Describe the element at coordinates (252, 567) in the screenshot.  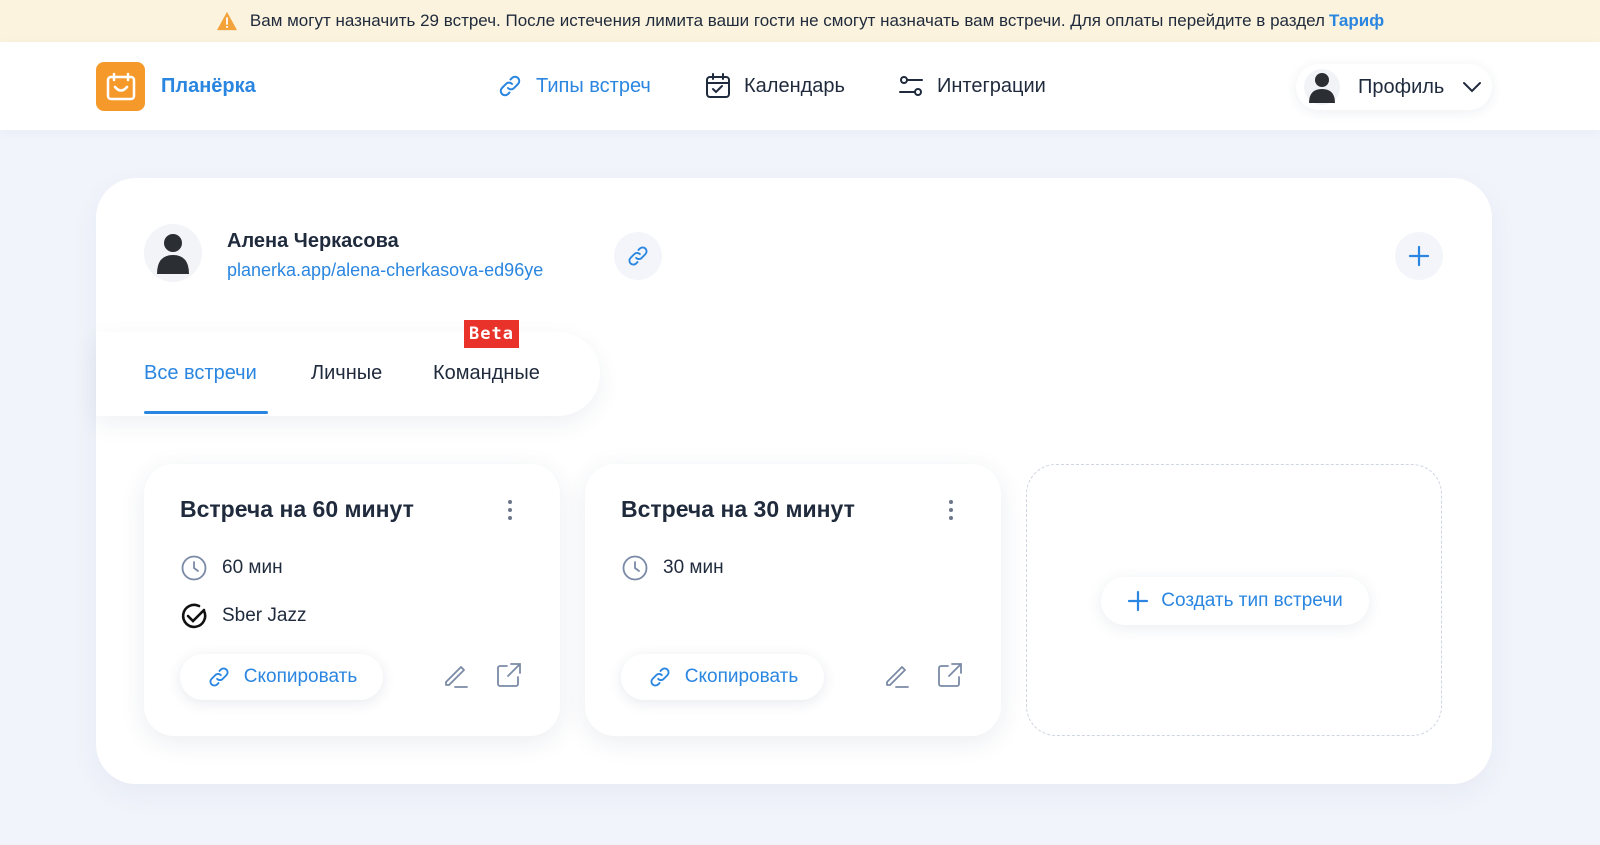
I see `duration-text: 60 мин` at that location.